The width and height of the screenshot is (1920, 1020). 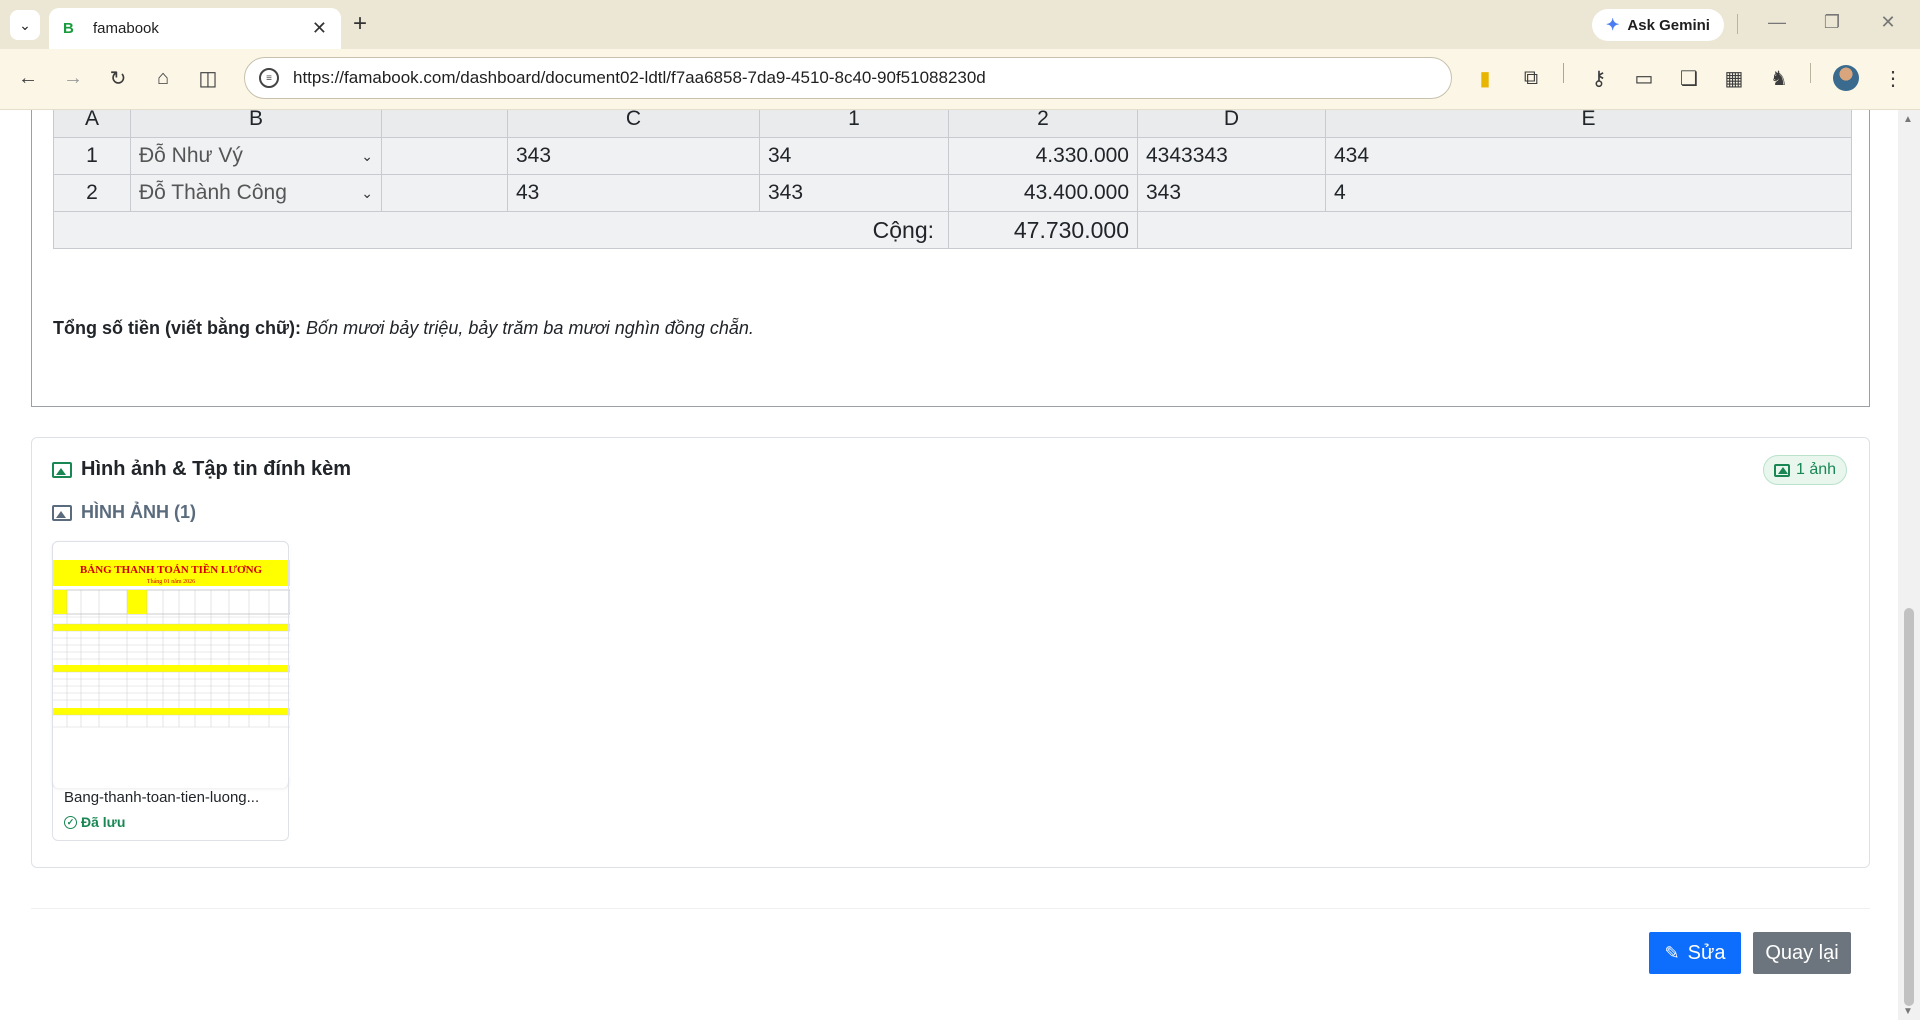 What do you see at coordinates (1893, 78) in the screenshot?
I see `menu-kebab-icon: ⋮` at bounding box center [1893, 78].